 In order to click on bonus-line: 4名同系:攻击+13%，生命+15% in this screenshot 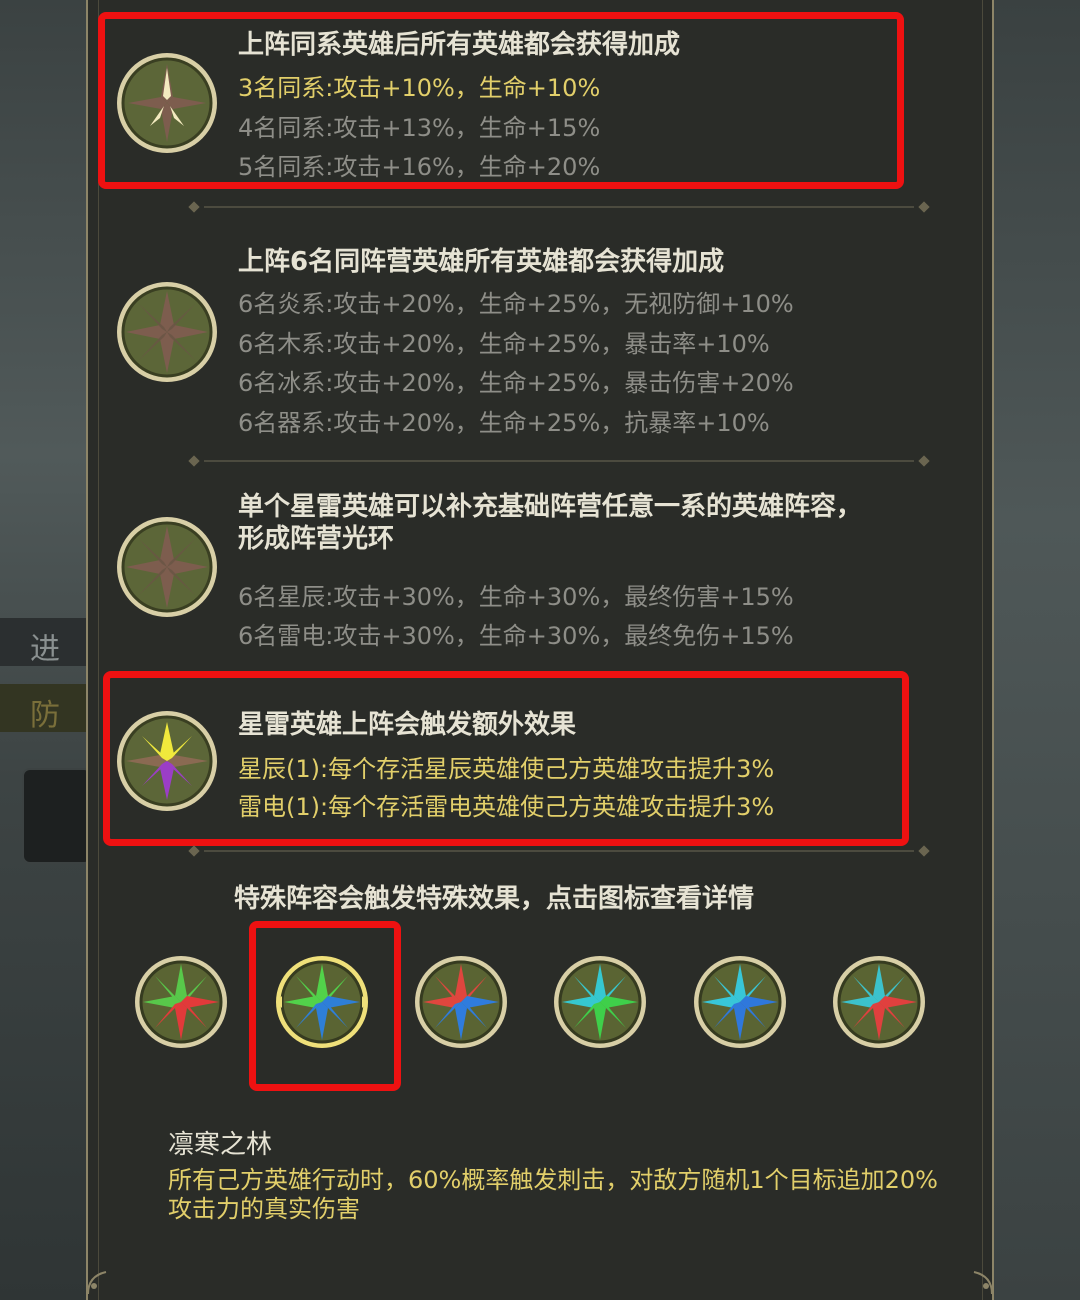, I will do `click(419, 128)`.